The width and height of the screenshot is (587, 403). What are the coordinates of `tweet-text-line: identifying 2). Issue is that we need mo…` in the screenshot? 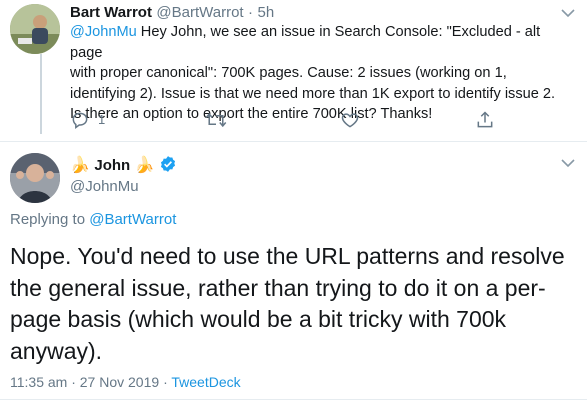 It's located at (313, 93).